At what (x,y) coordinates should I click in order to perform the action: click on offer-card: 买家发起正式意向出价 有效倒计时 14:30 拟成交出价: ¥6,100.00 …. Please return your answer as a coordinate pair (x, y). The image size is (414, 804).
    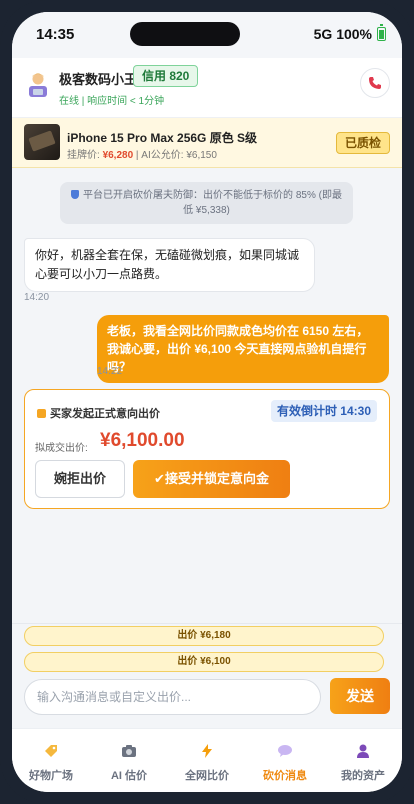
    Looking at the image, I should click on (207, 449).